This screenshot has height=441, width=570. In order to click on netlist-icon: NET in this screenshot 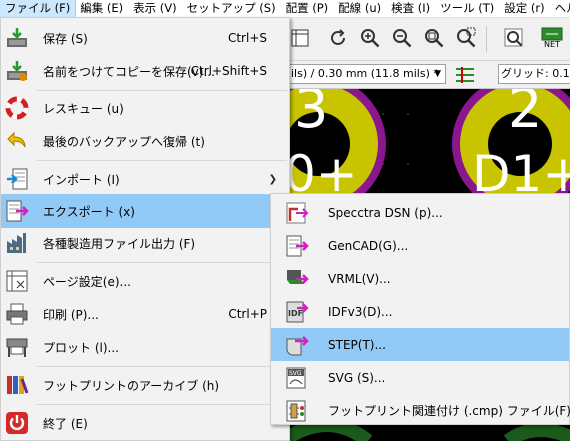, I will do `click(552, 38)`.